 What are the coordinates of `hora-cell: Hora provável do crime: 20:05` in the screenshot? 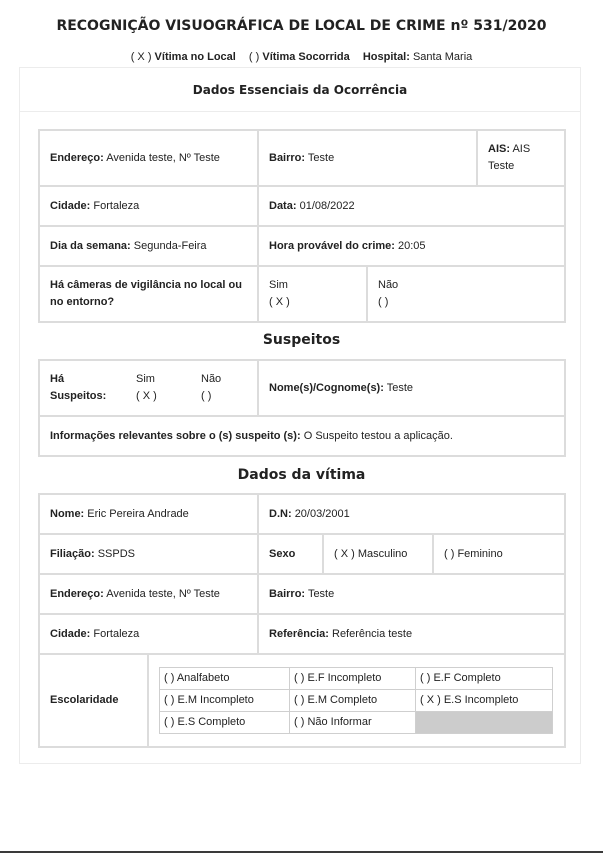 It's located at (411, 246).